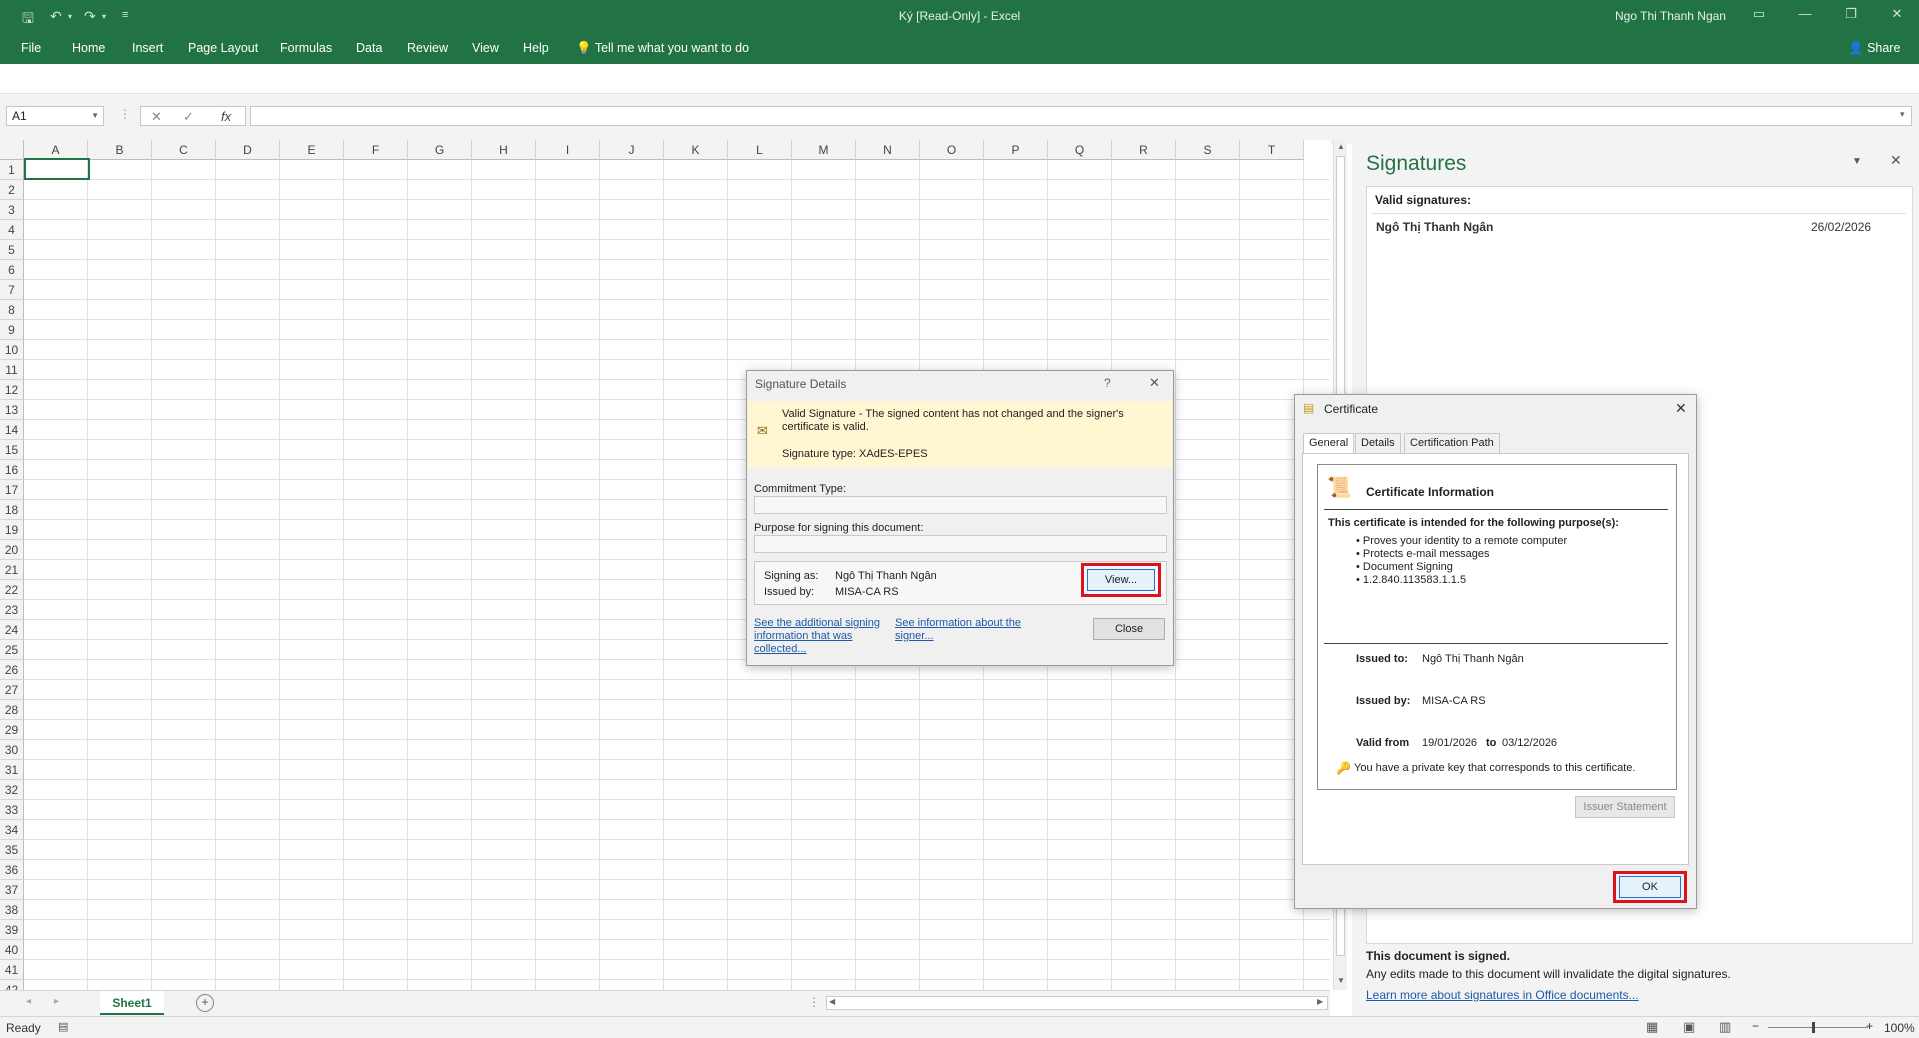  I want to click on normal-view-icon: ▦, so click(1652, 1027).